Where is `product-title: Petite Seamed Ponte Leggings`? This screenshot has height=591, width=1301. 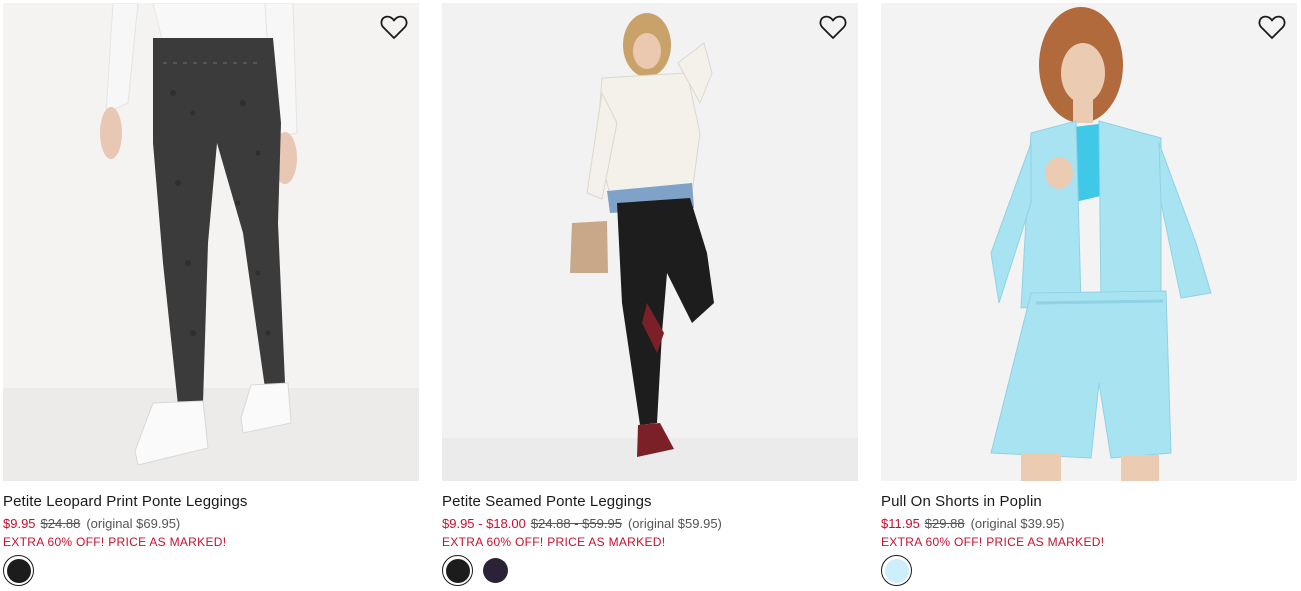 product-title: Petite Seamed Ponte Leggings is located at coordinates (547, 501).